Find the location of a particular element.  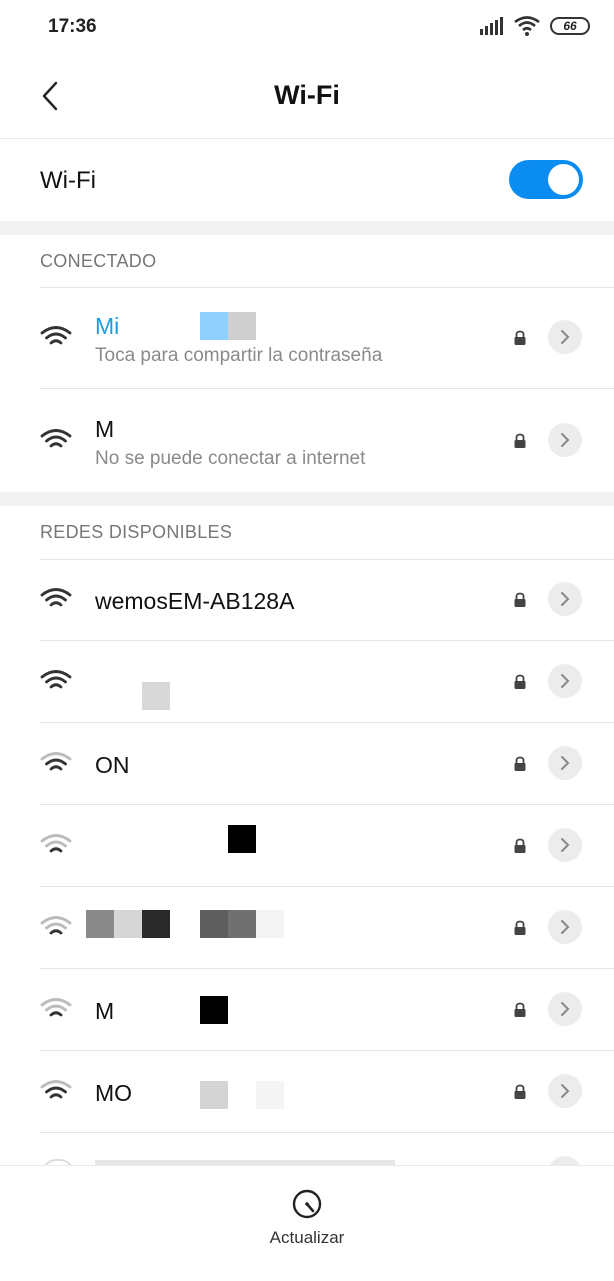

network-row-partial is located at coordinates (307, 1159).